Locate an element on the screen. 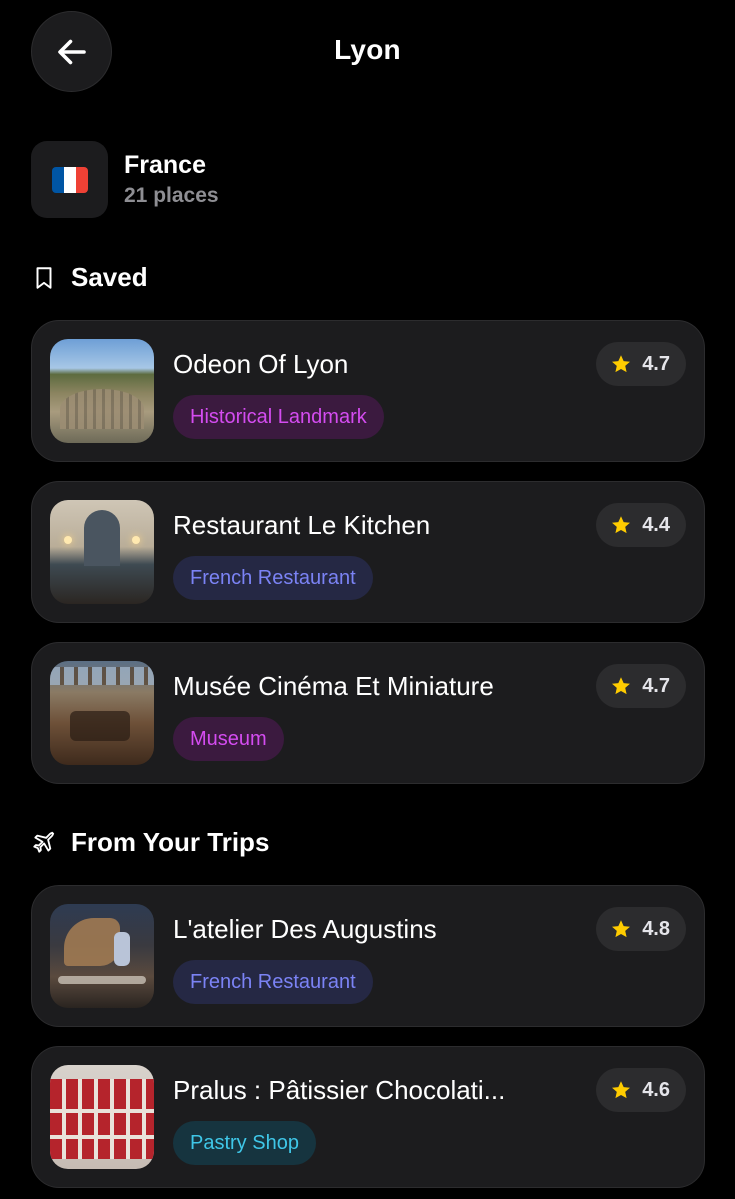 This screenshot has width=735, height=1199. airplane-icon is located at coordinates (44, 842).